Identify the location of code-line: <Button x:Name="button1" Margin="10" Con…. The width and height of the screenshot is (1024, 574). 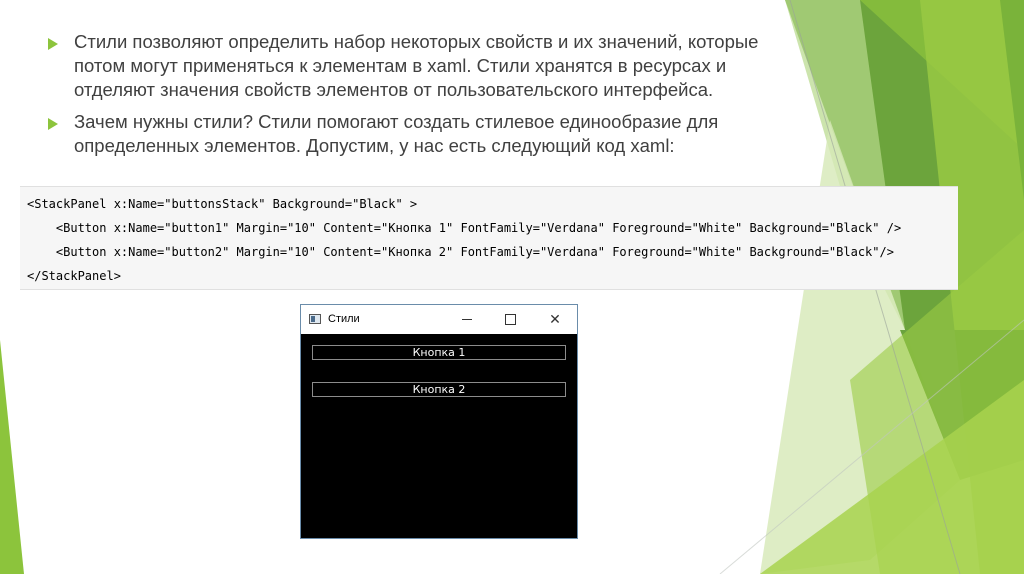
(464, 228).